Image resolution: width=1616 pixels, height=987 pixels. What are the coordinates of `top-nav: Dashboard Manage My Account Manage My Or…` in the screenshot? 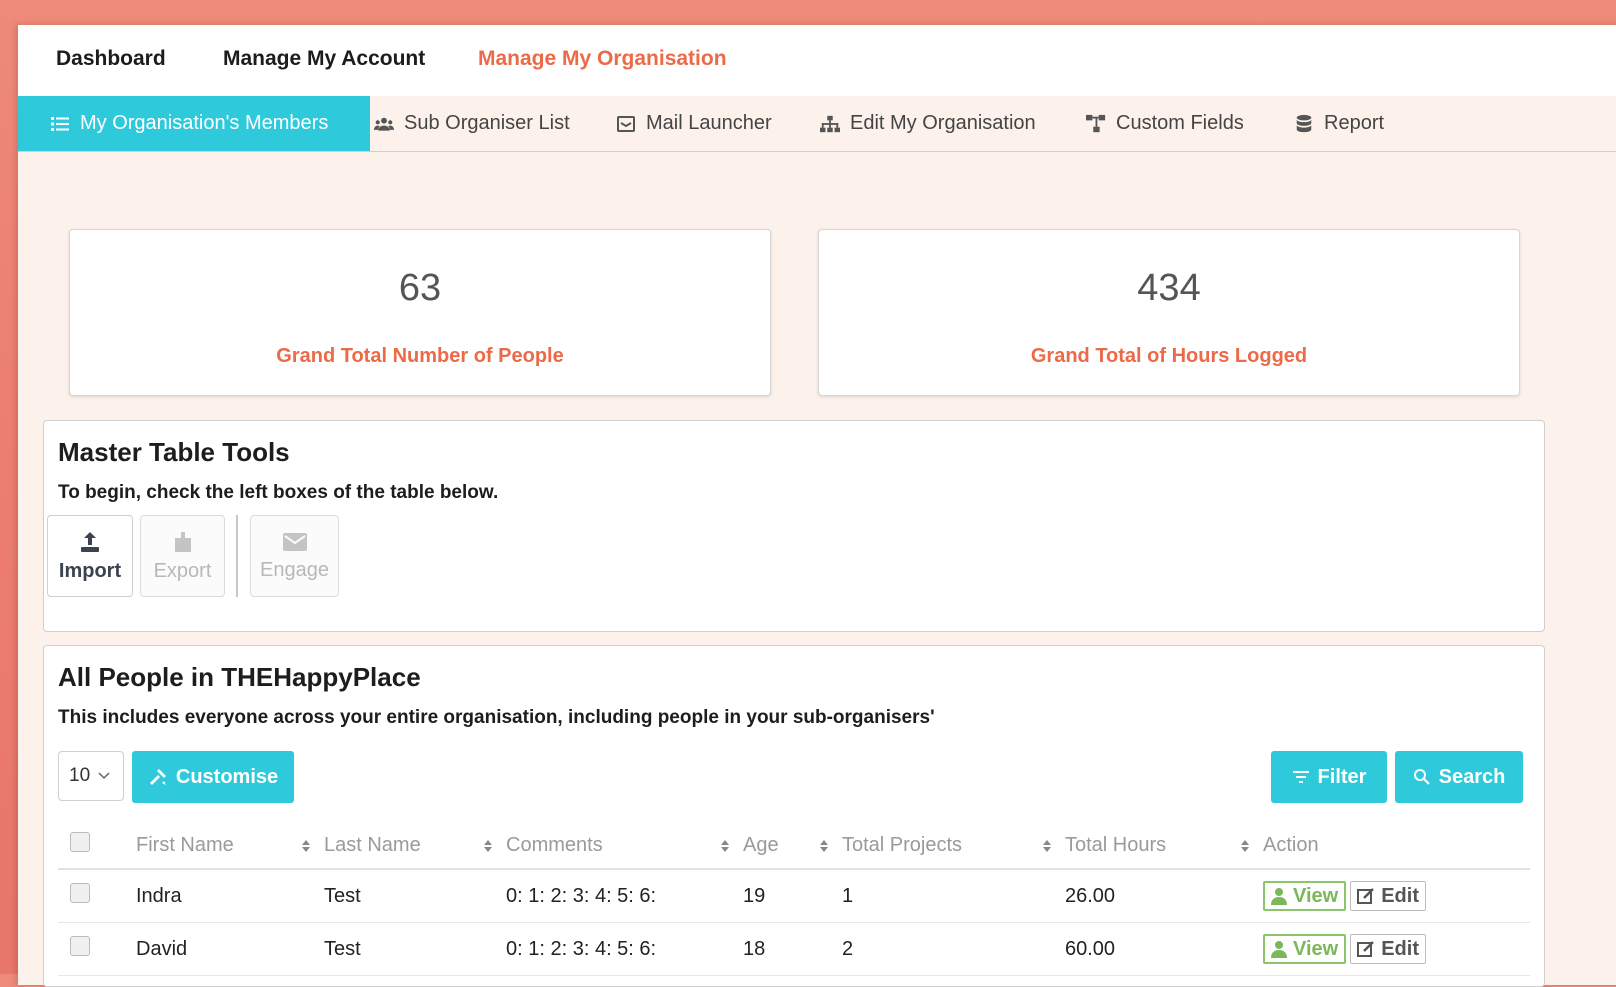 It's located at (817, 61).